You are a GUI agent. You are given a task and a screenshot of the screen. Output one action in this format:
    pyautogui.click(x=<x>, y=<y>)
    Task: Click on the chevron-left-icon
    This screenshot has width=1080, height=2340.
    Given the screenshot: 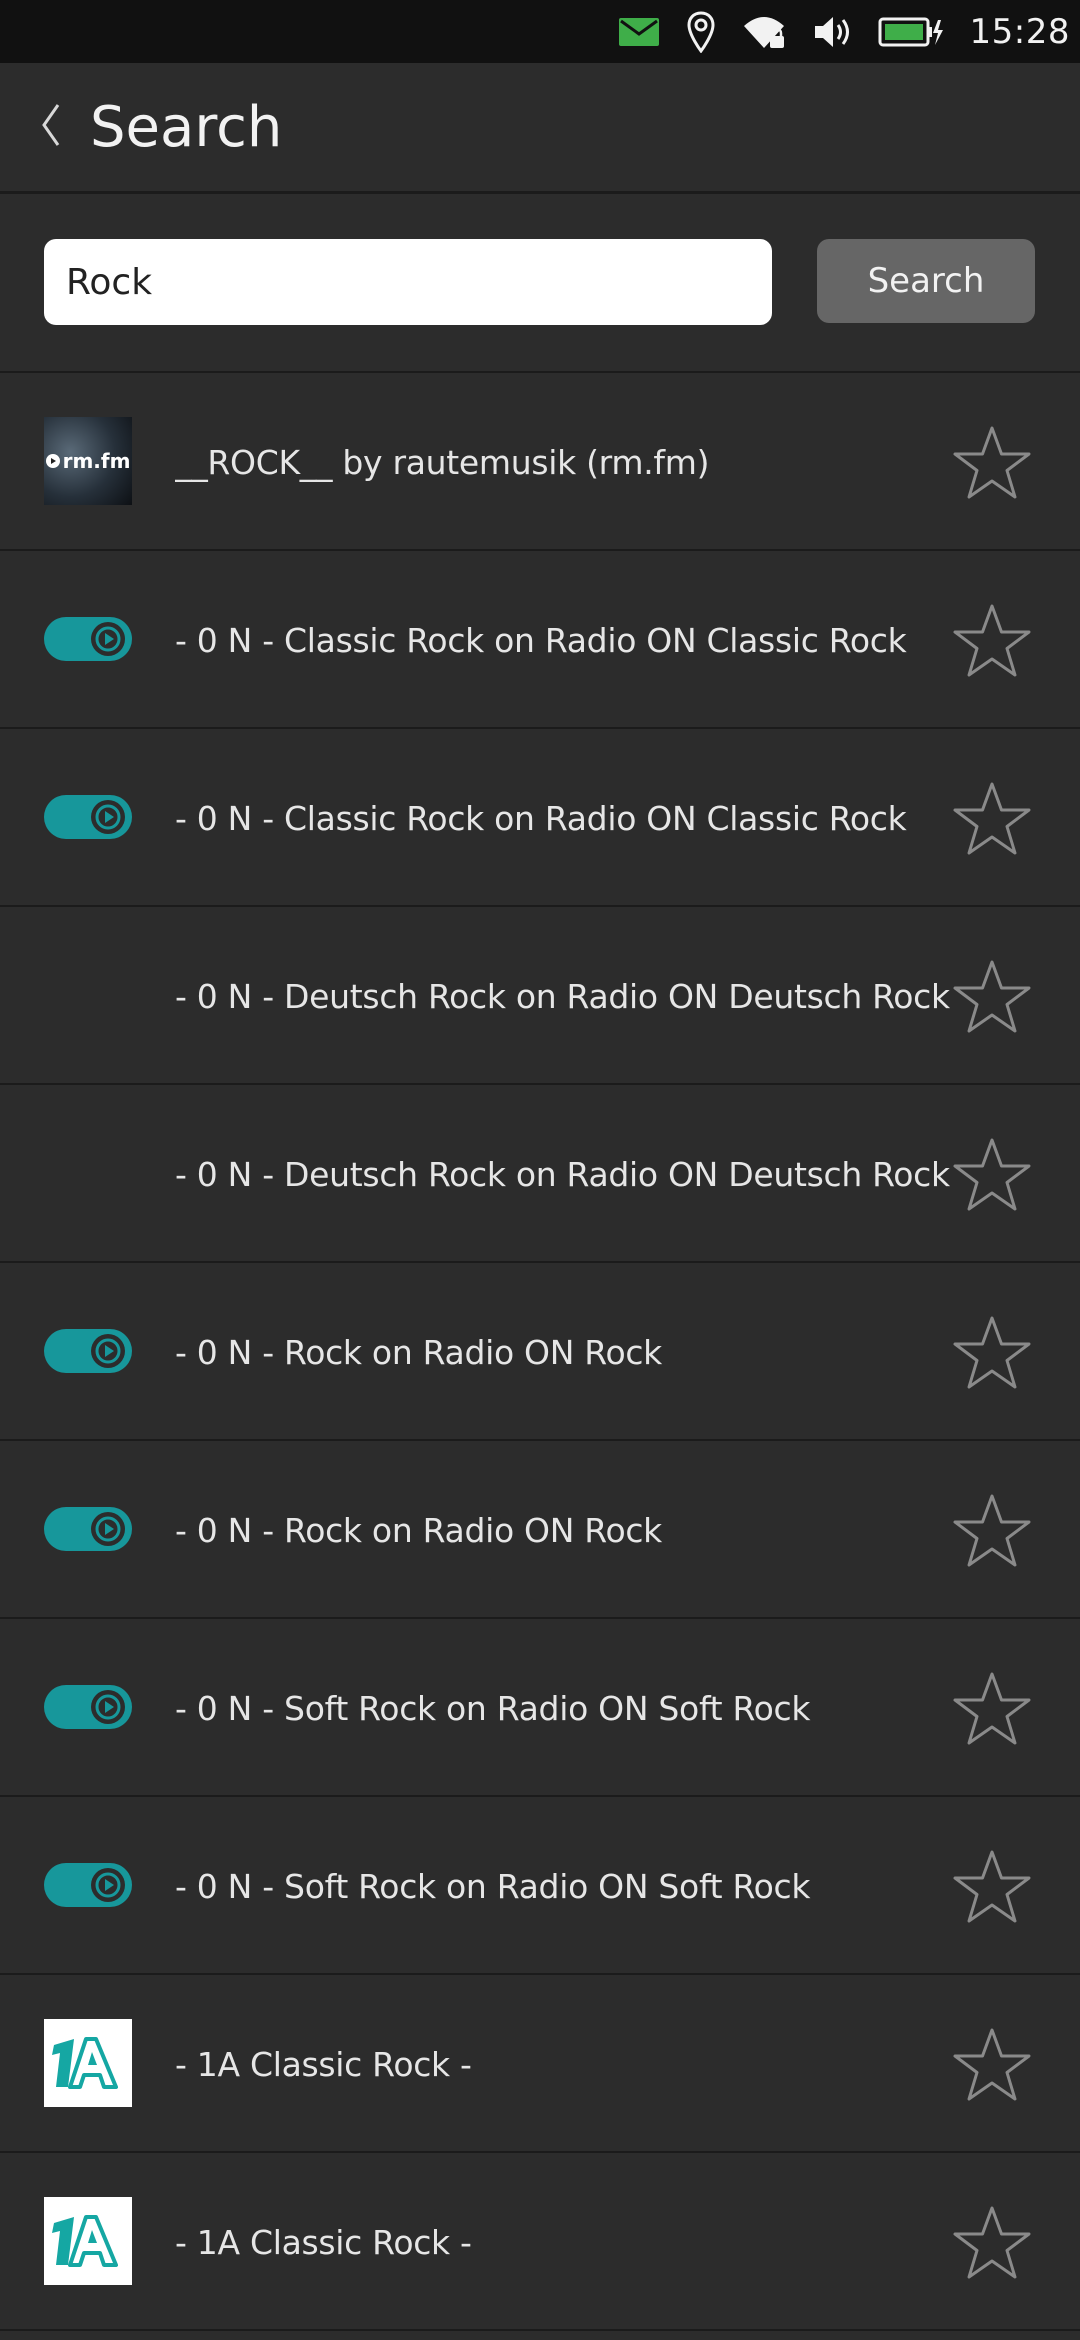 What is the action you would take?
    pyautogui.click(x=50, y=127)
    